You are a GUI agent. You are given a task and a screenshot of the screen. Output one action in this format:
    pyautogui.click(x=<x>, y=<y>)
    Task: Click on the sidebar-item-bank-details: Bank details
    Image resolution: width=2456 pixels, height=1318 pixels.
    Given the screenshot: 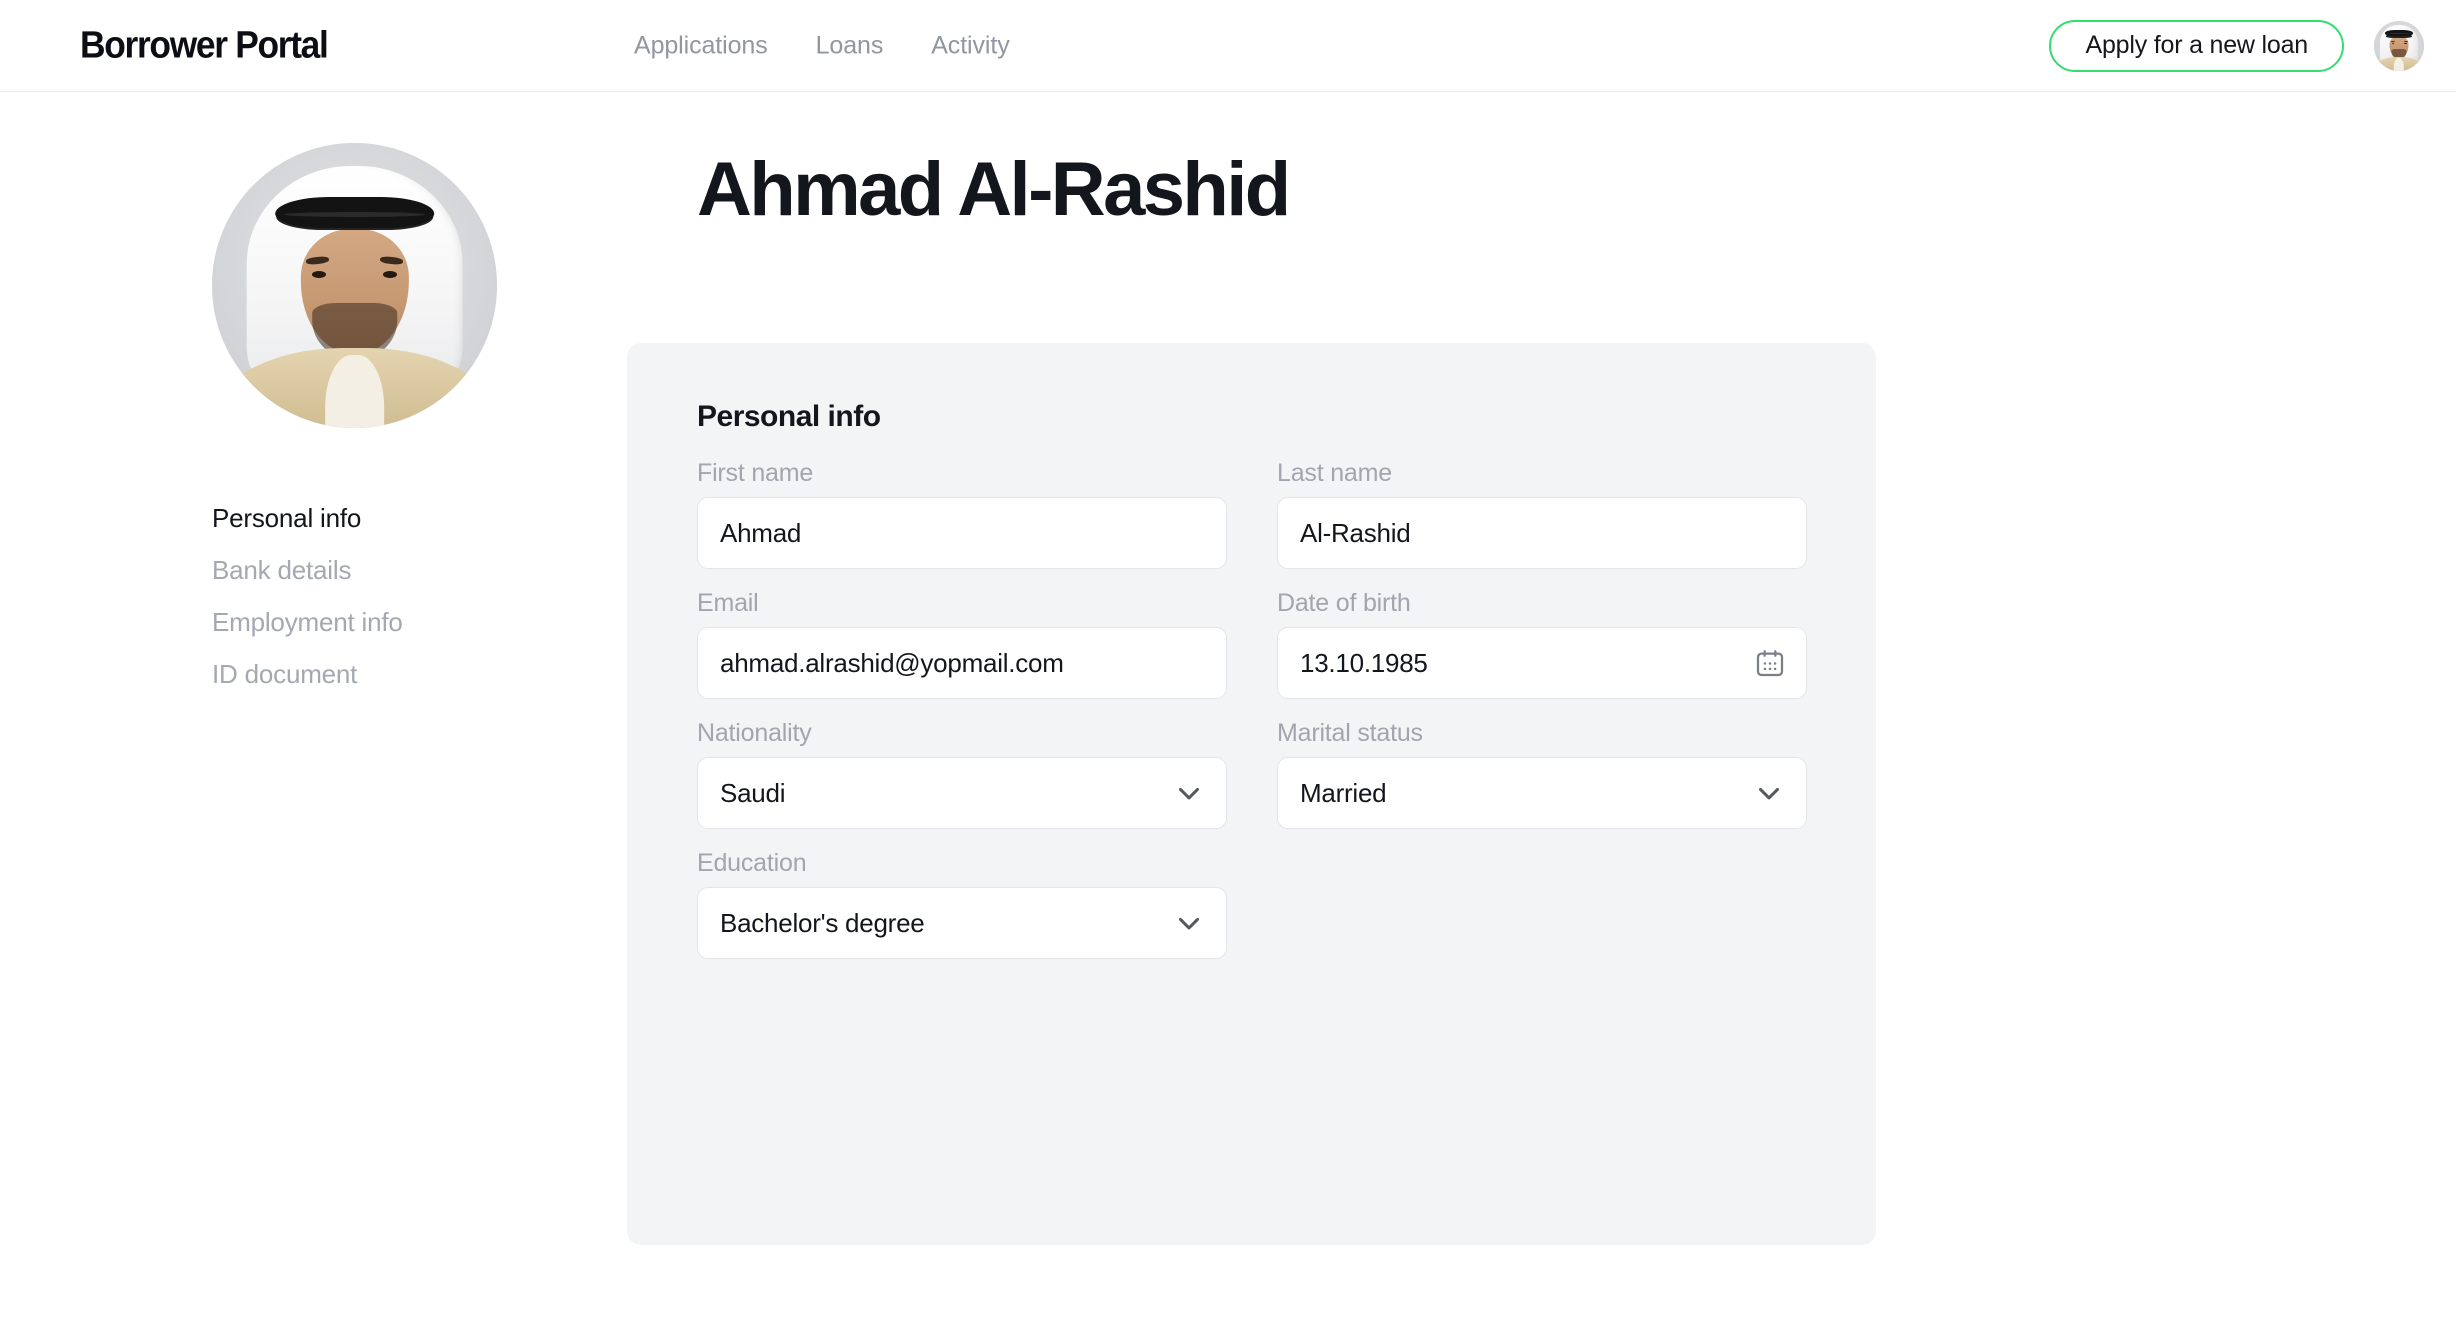 What is the action you would take?
    pyautogui.click(x=377, y=570)
    